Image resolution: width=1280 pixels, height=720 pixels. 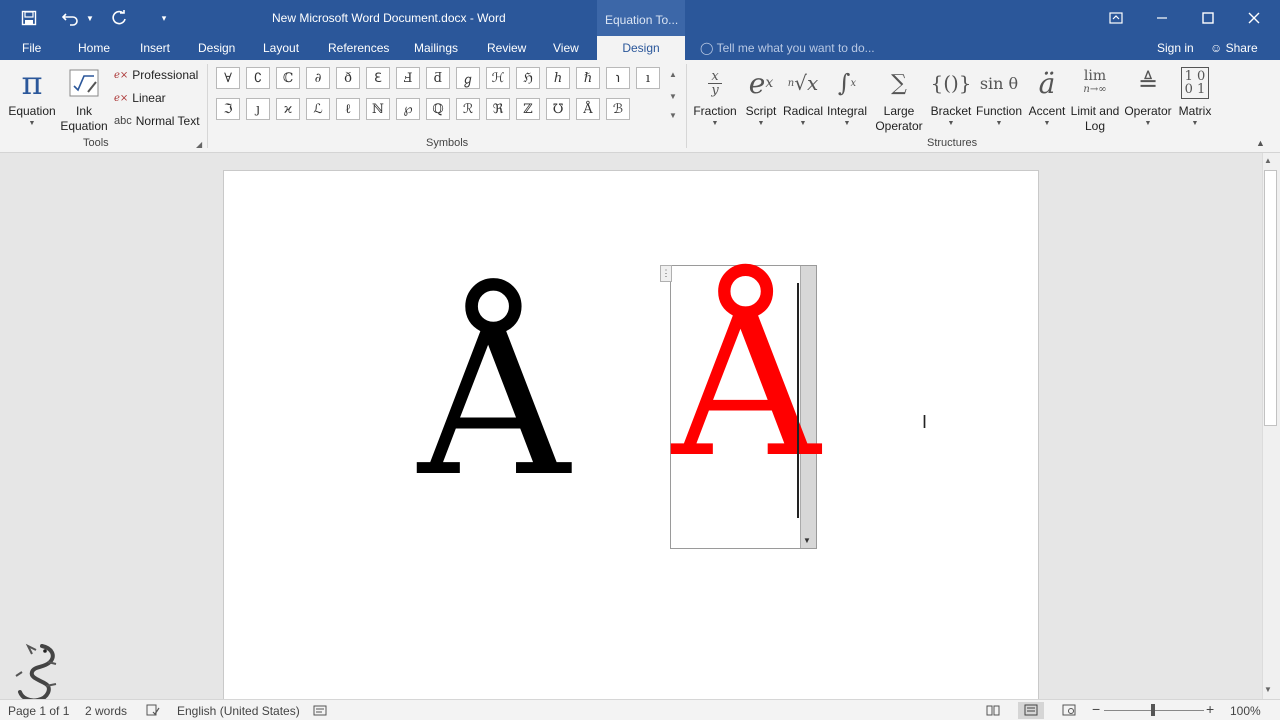 I want to click on symbol-button: Å, so click(x=588, y=109).